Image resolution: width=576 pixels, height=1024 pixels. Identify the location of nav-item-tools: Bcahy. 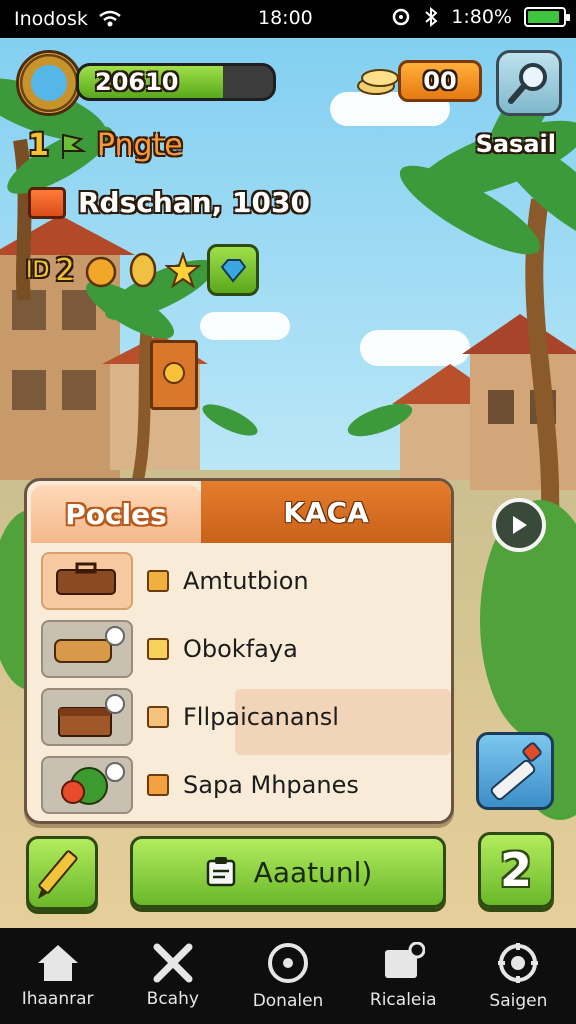
(172, 976).